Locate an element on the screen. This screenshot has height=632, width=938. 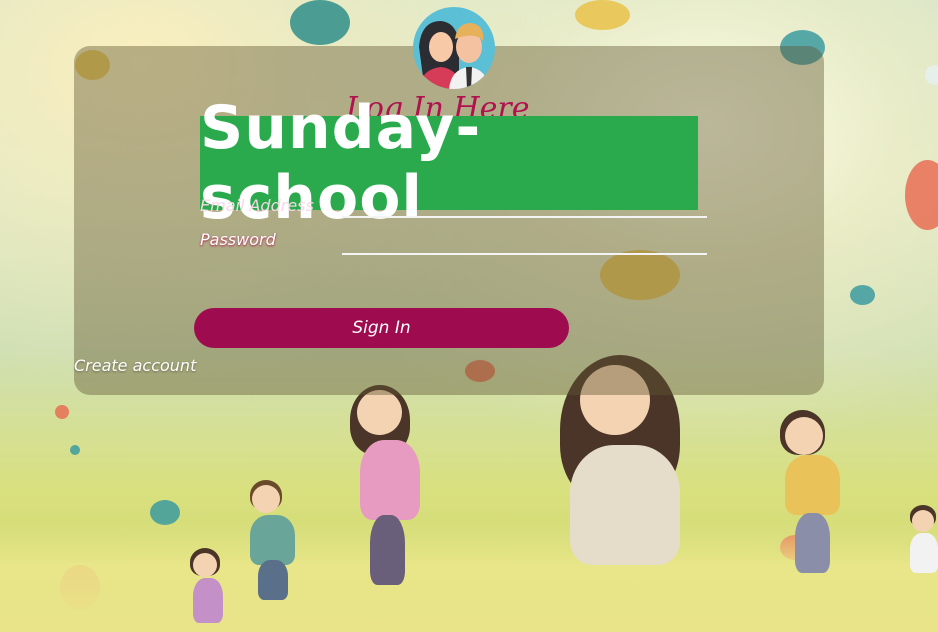
email-field is located at coordinates (524, 206).